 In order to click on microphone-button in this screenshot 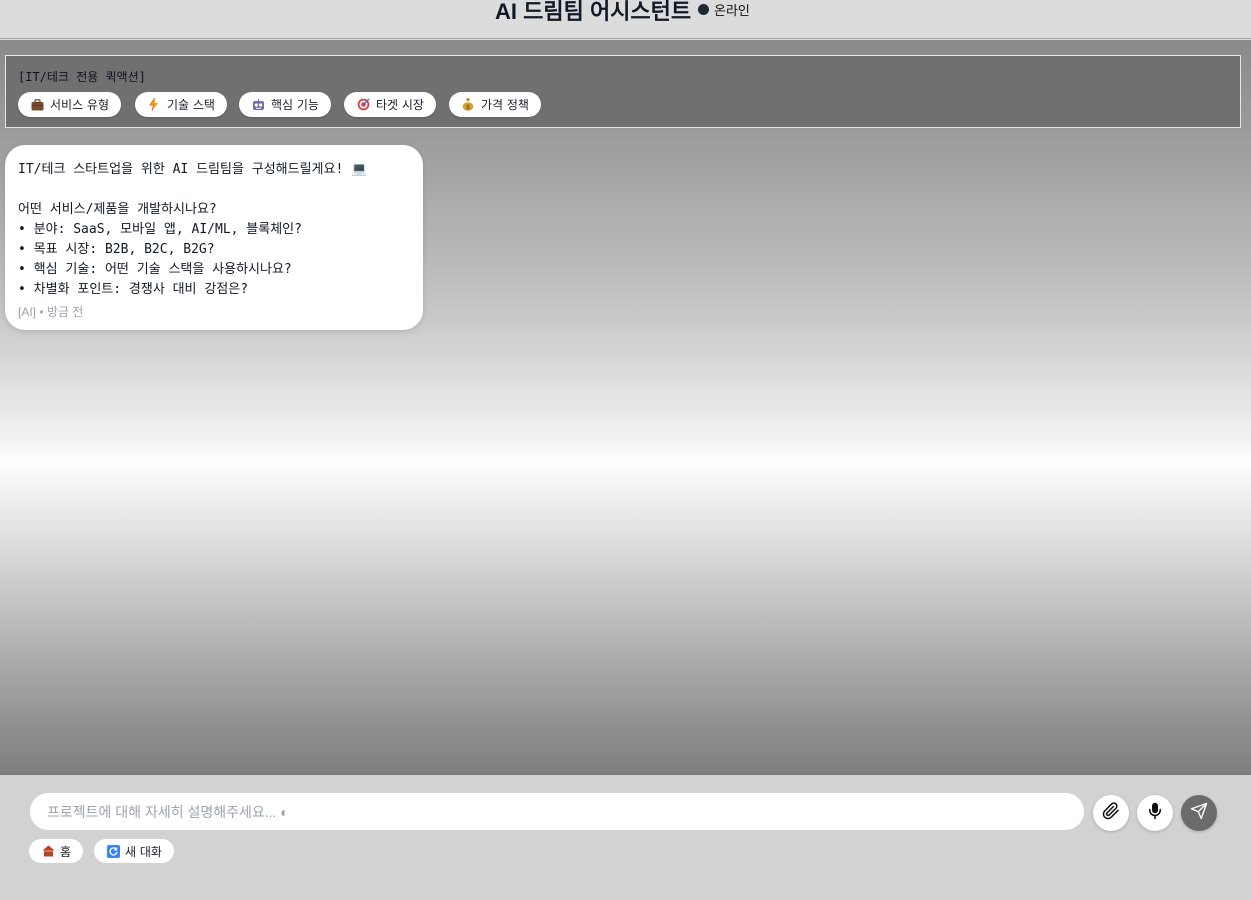, I will do `click(1155, 813)`.